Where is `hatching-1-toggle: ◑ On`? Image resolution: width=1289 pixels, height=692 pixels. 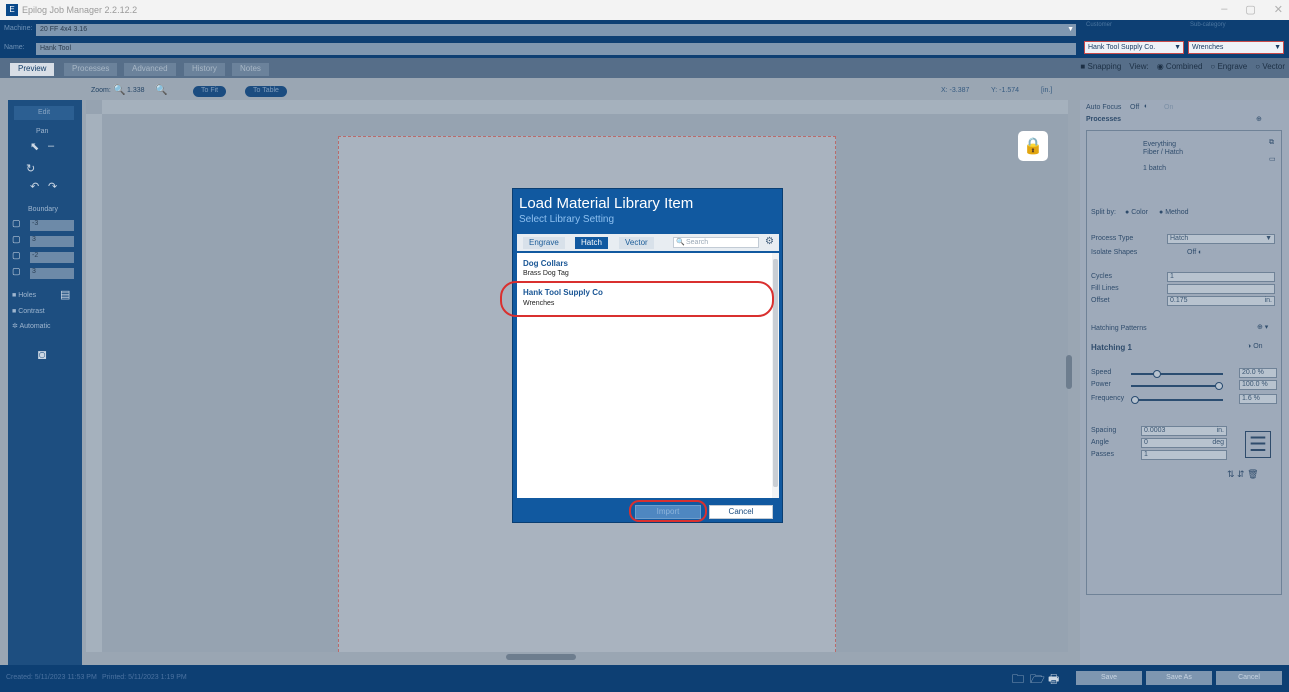 hatching-1-toggle: ◑ On is located at coordinates (1255, 346).